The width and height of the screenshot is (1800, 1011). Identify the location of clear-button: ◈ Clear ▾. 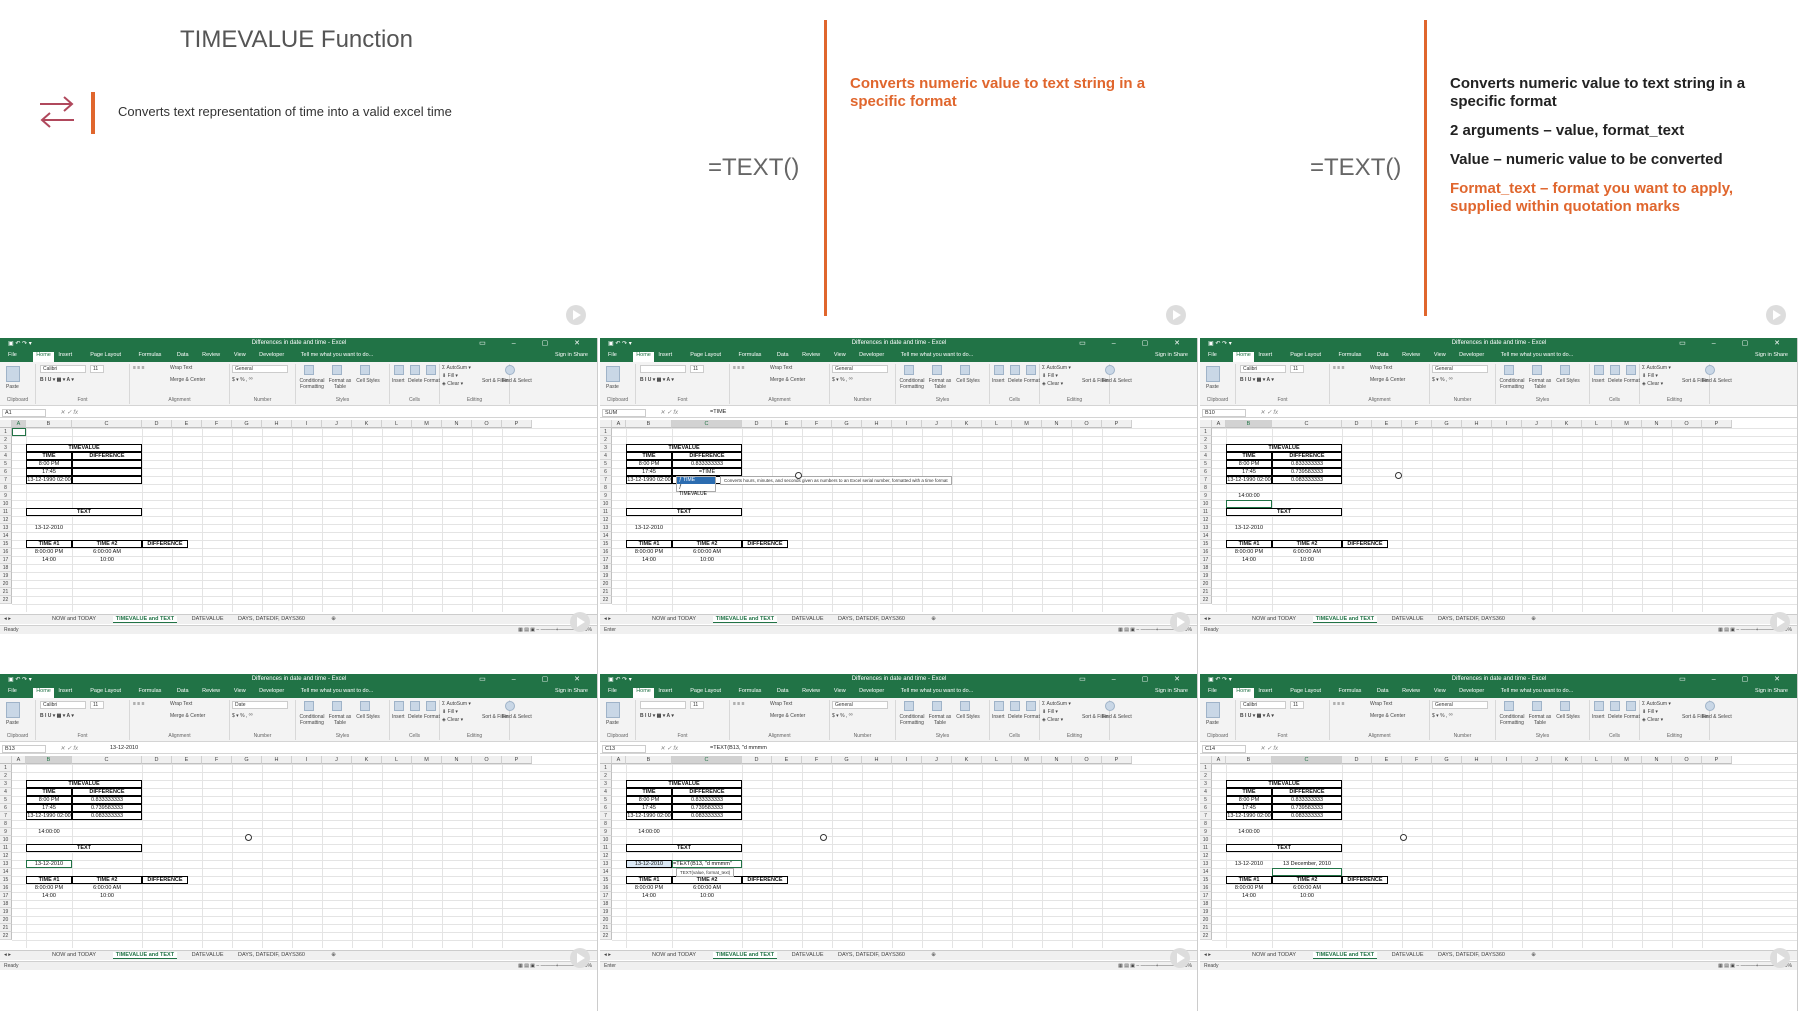
(452, 720).